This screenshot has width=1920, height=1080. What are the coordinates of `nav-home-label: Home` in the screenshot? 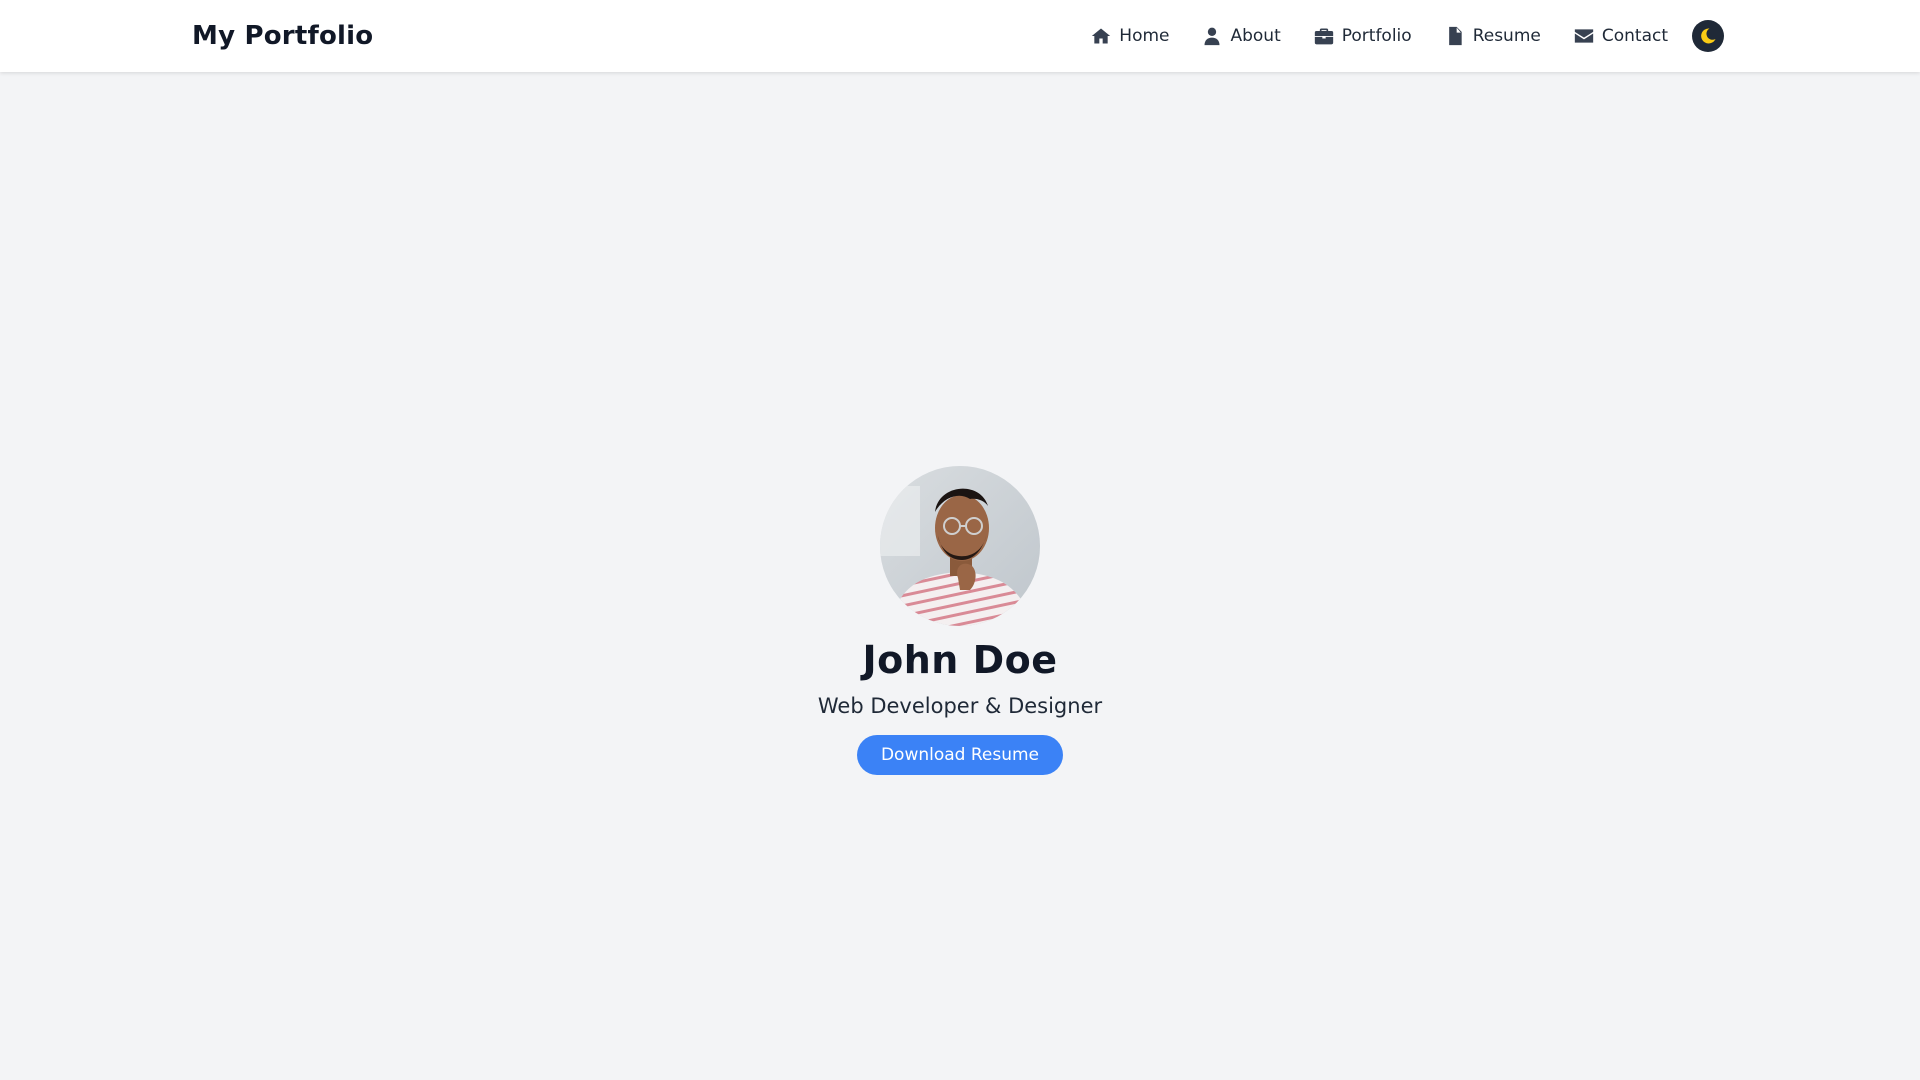 It's located at (1144, 36).